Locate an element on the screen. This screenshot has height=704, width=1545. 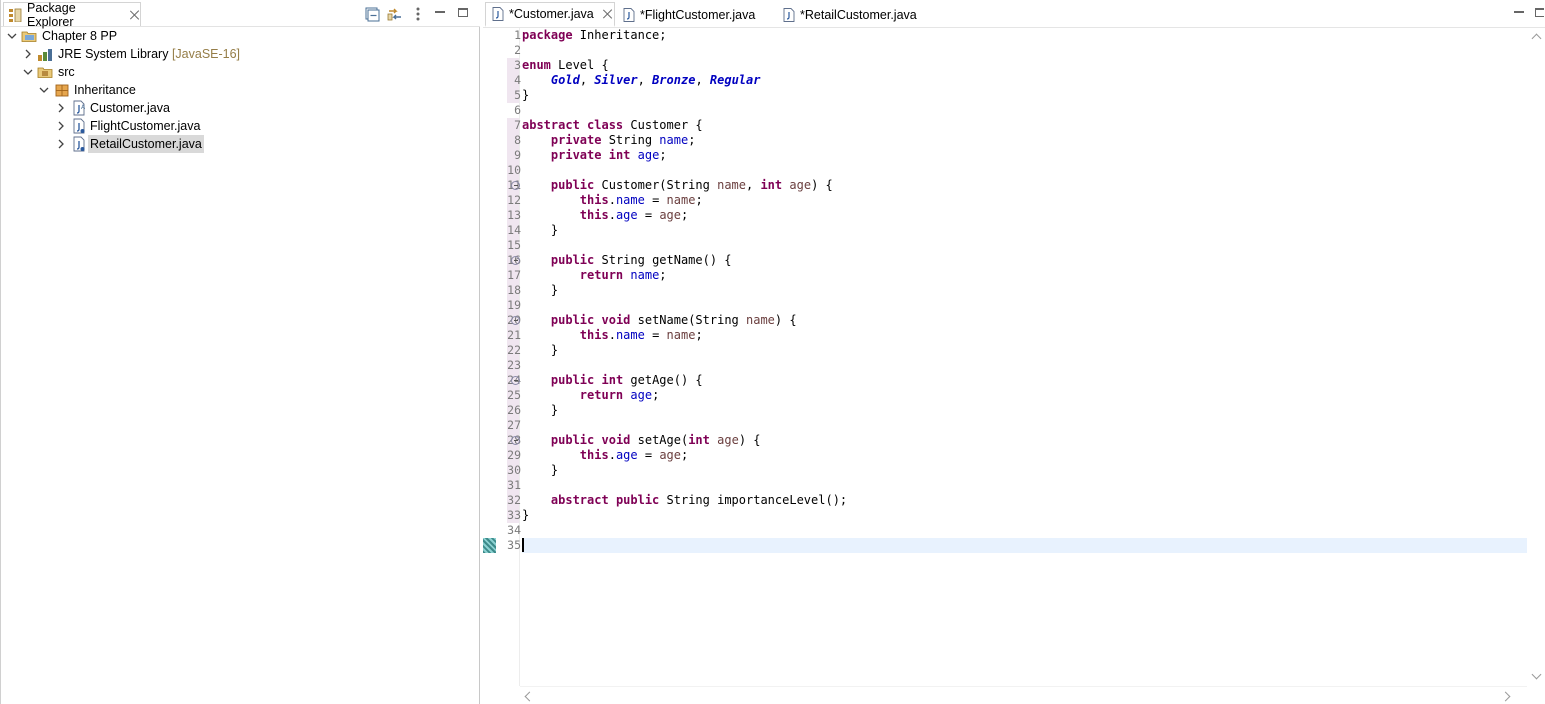
line-number: 8 is located at coordinates (517, 140).